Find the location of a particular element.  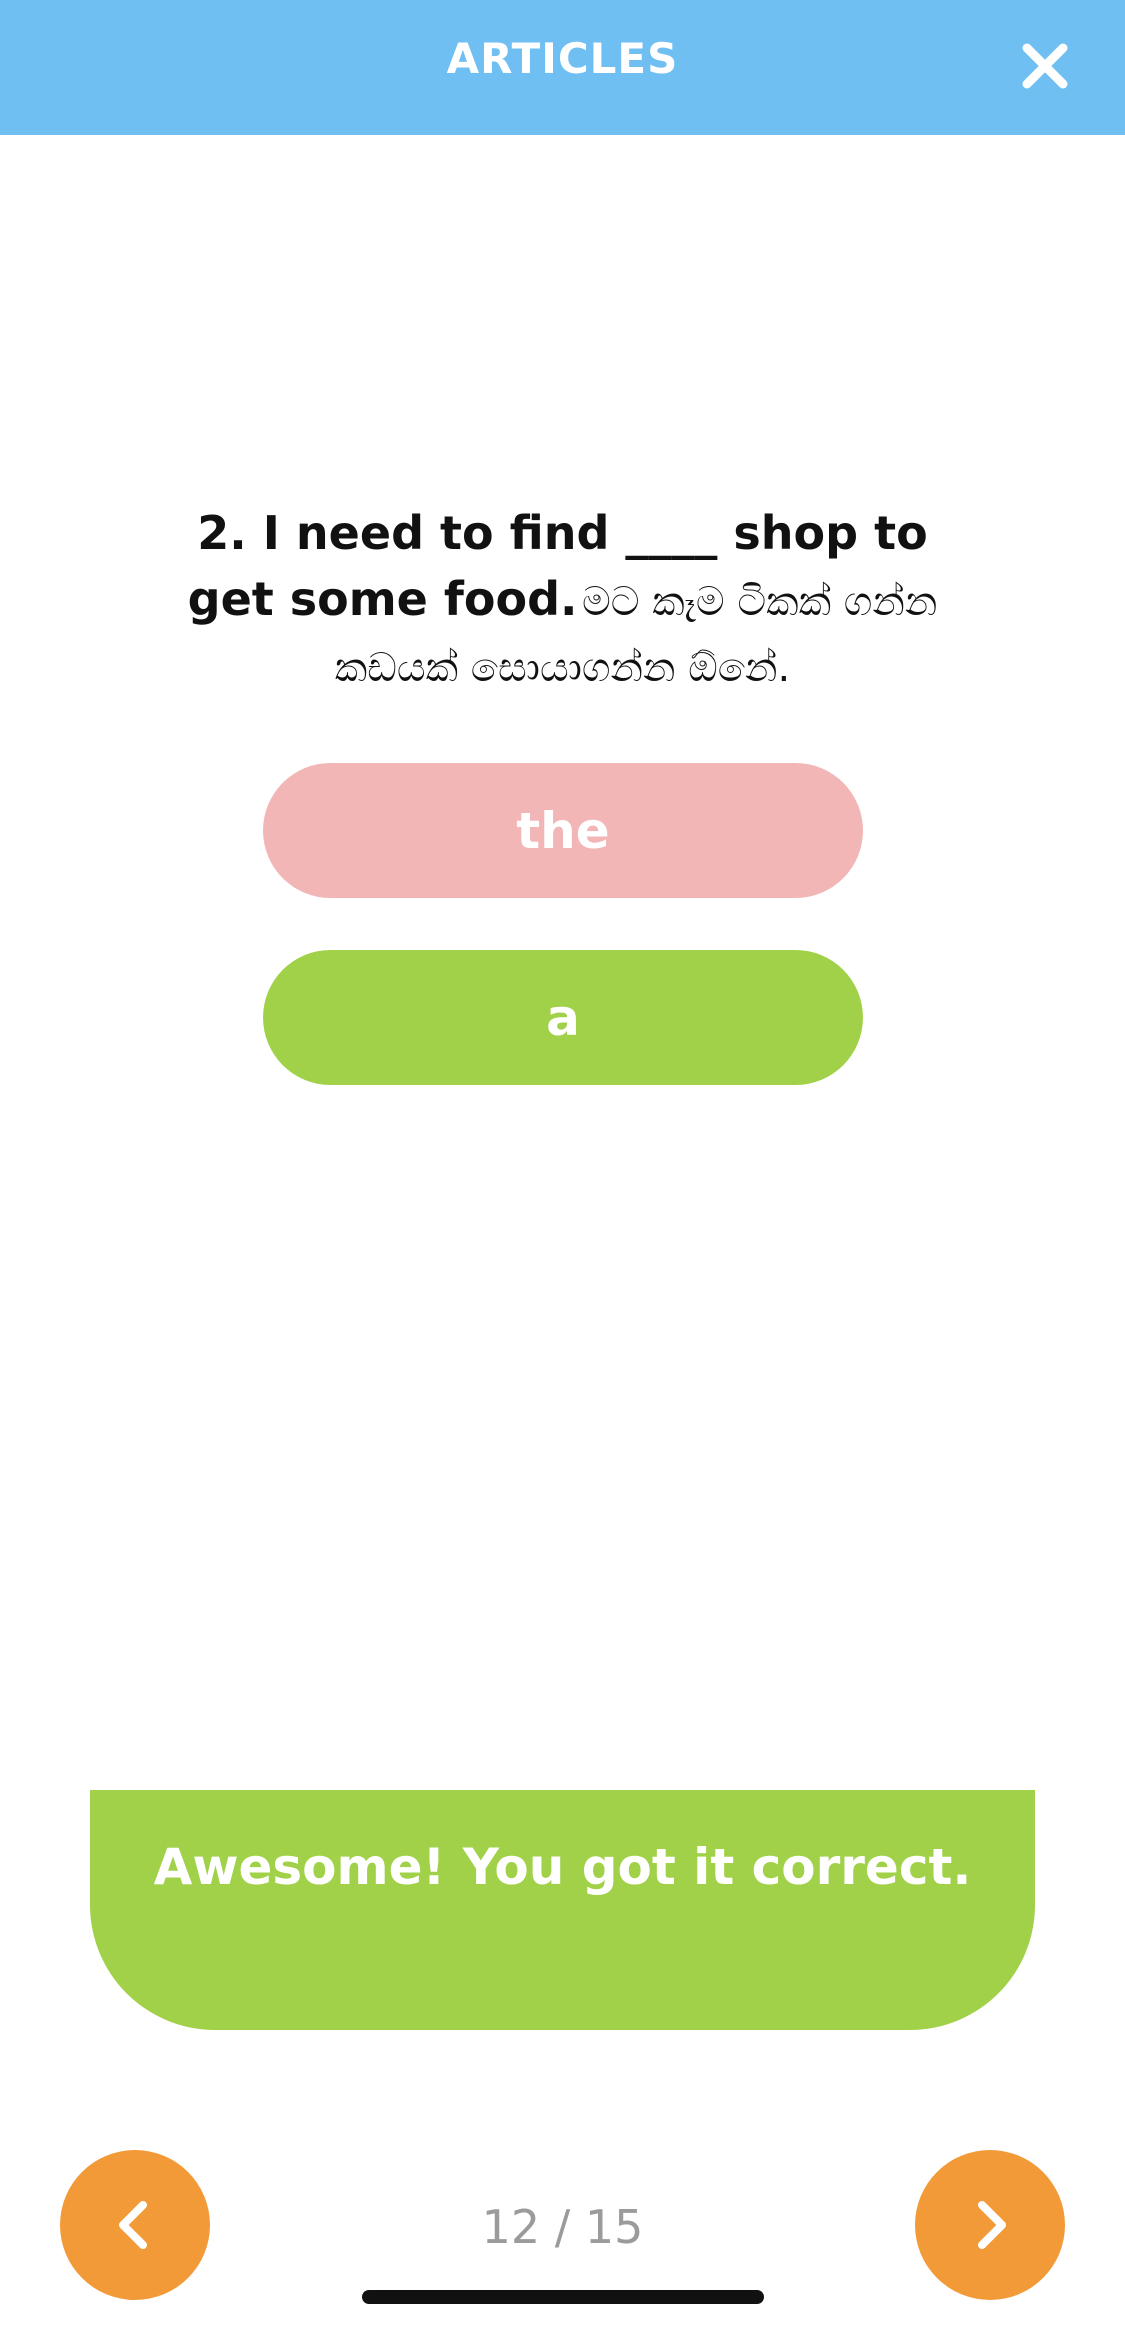

answer-label: the is located at coordinates (563, 830).